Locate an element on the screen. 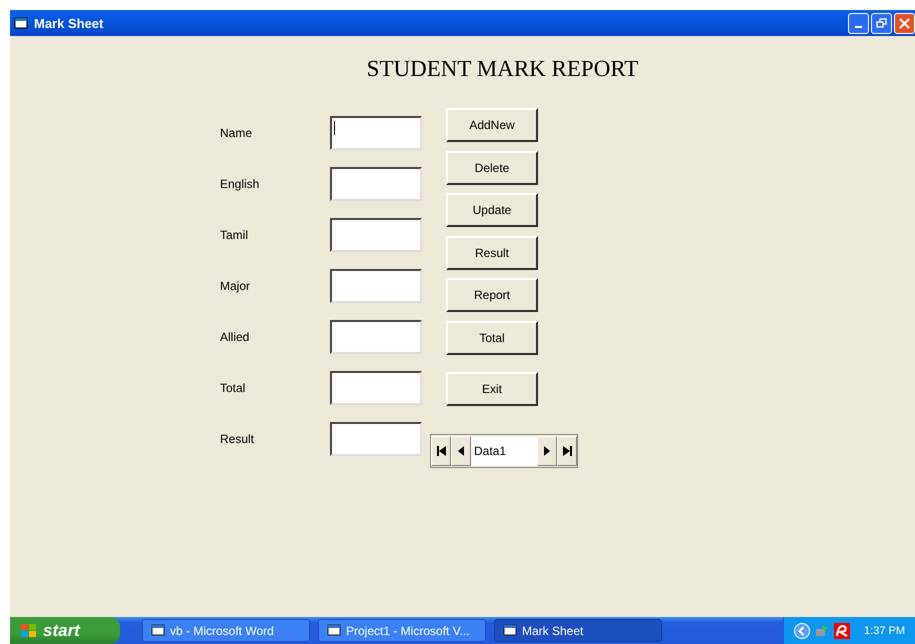 This screenshot has height=644, width=915. previous-record-button is located at coordinates (461, 451).